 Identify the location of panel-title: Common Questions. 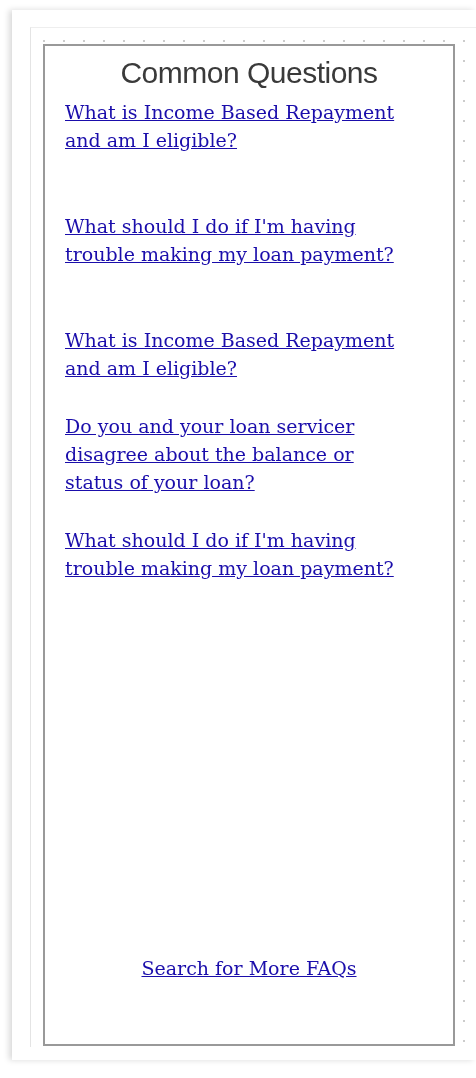
(249, 73).